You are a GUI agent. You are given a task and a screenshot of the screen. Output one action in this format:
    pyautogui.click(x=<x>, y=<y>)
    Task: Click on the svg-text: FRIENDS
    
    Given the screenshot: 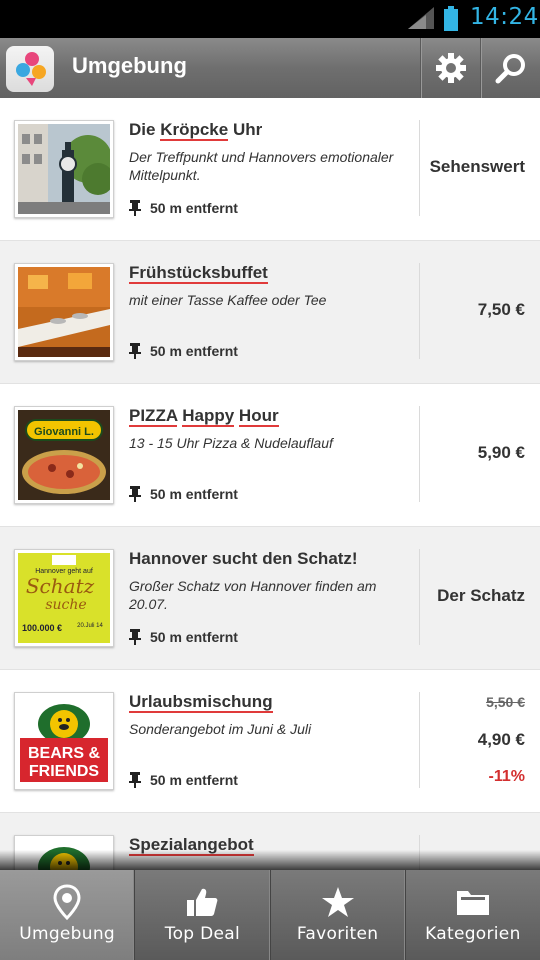 What is the action you would take?
    pyautogui.click(x=64, y=771)
    